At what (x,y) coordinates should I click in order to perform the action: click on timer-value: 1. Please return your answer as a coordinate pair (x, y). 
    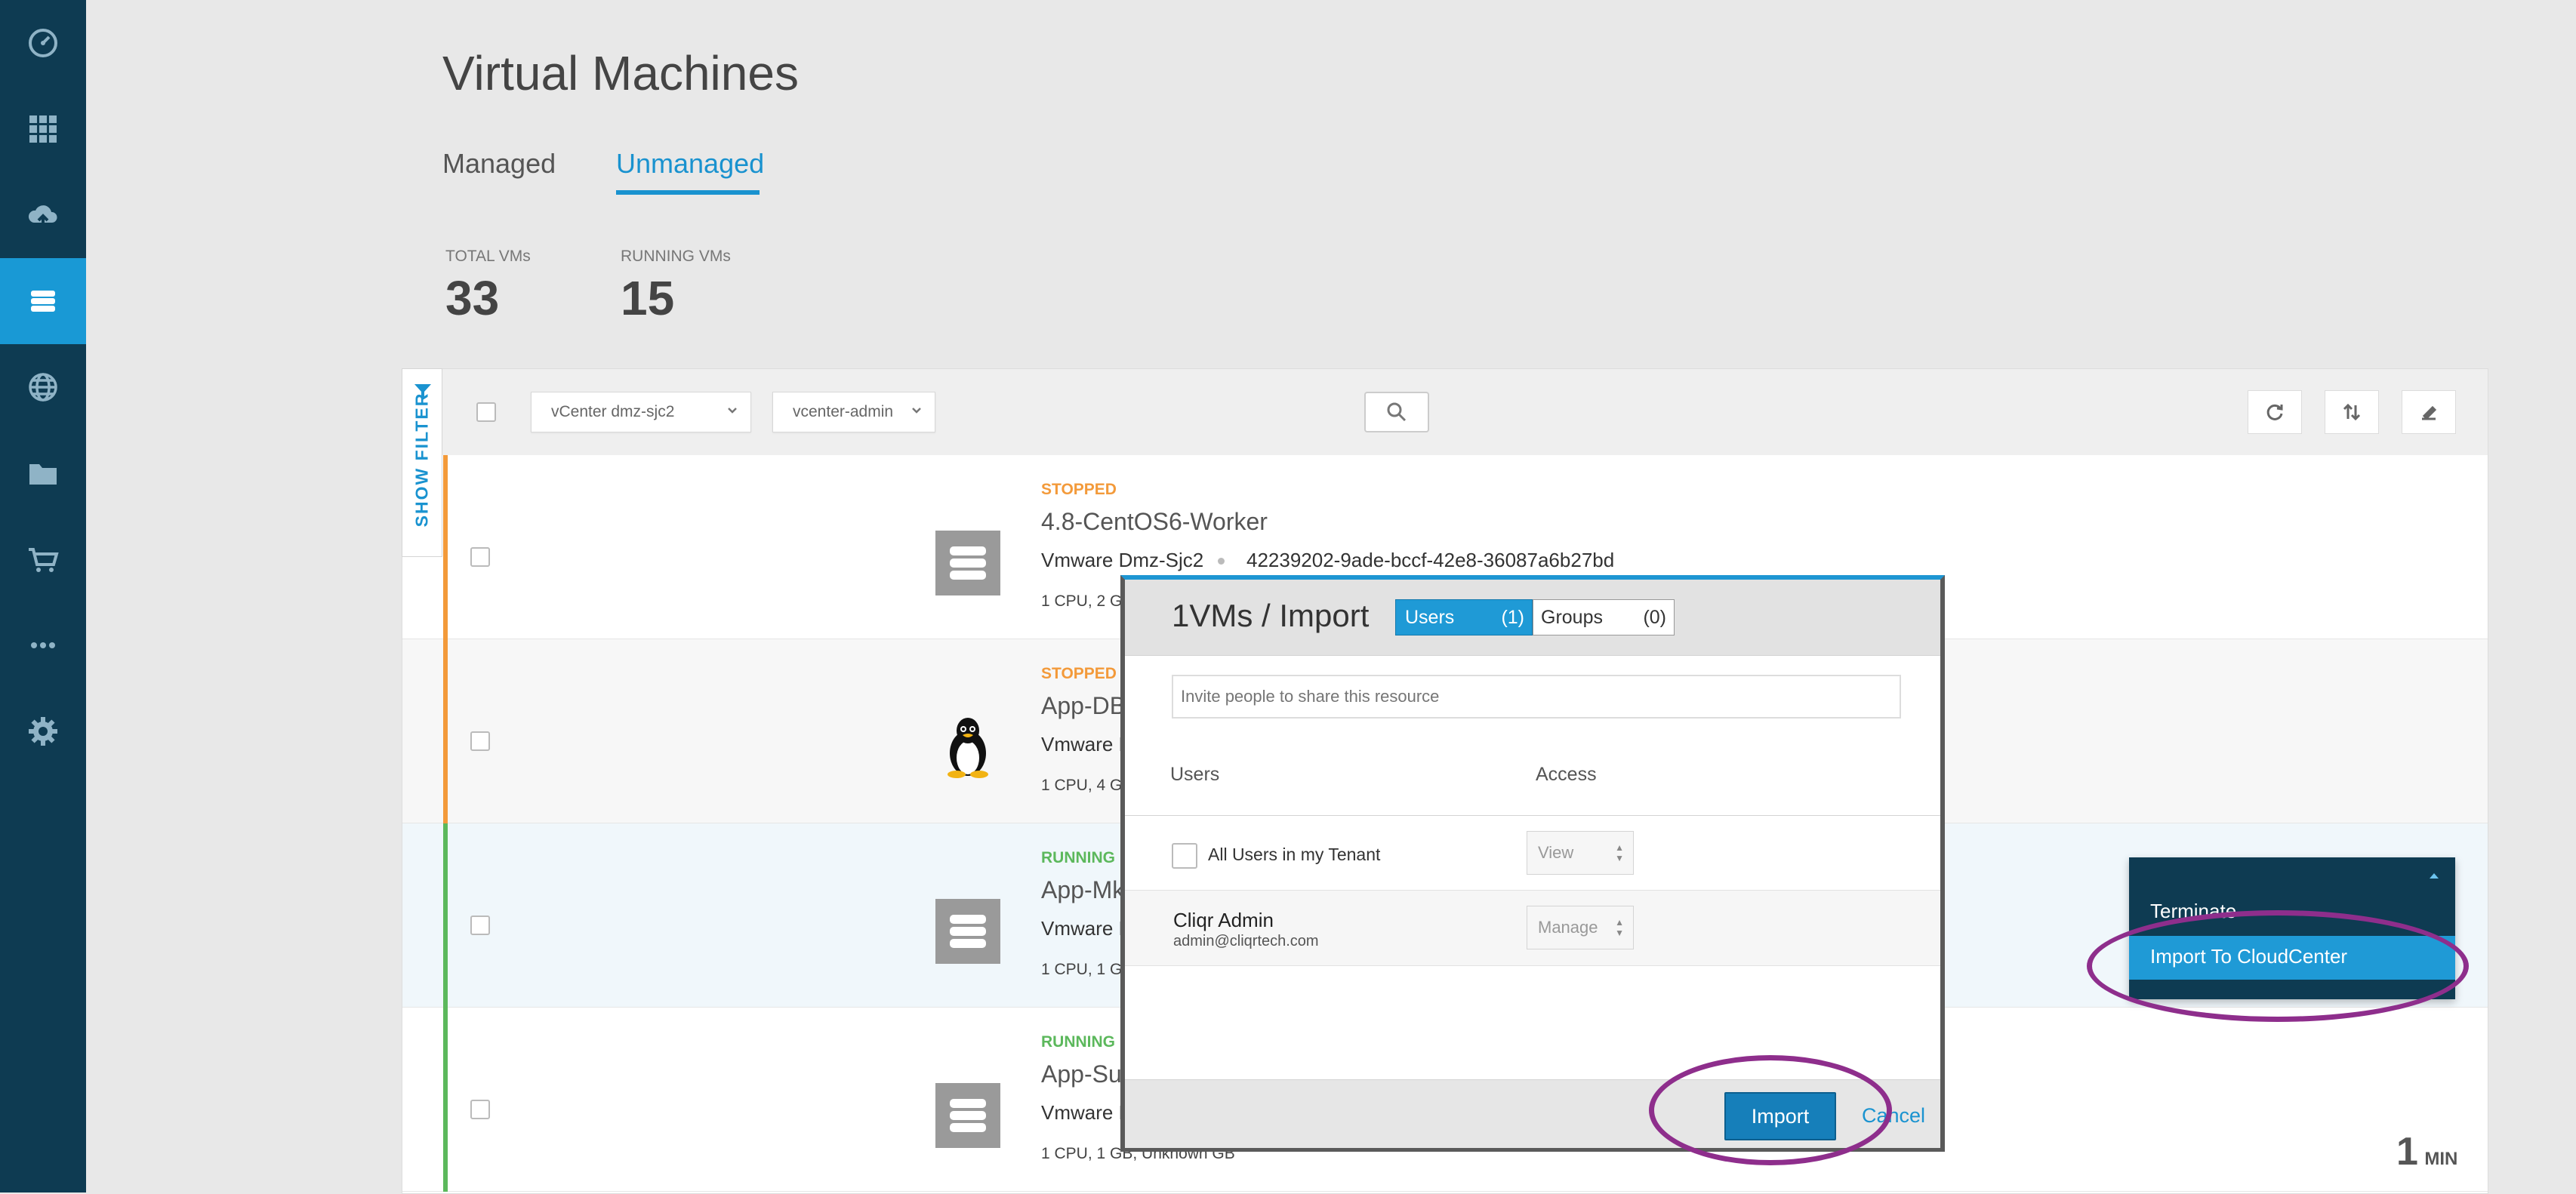
    Looking at the image, I should click on (2407, 1152).